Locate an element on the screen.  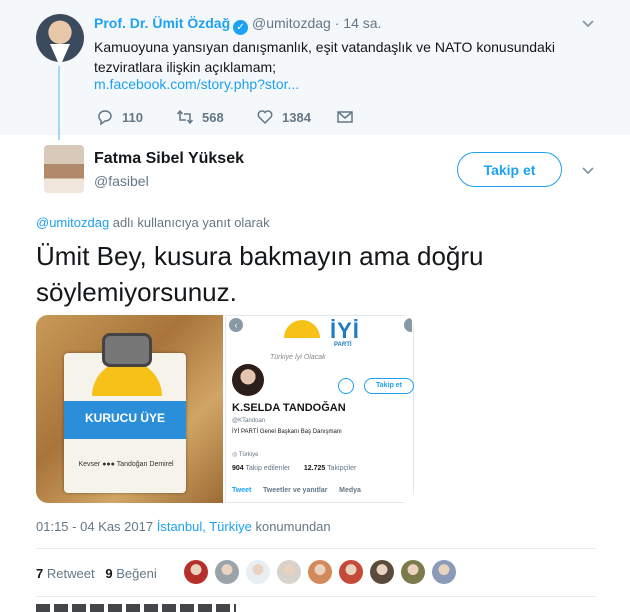
followers-label: Takipçiler is located at coordinates (342, 468).